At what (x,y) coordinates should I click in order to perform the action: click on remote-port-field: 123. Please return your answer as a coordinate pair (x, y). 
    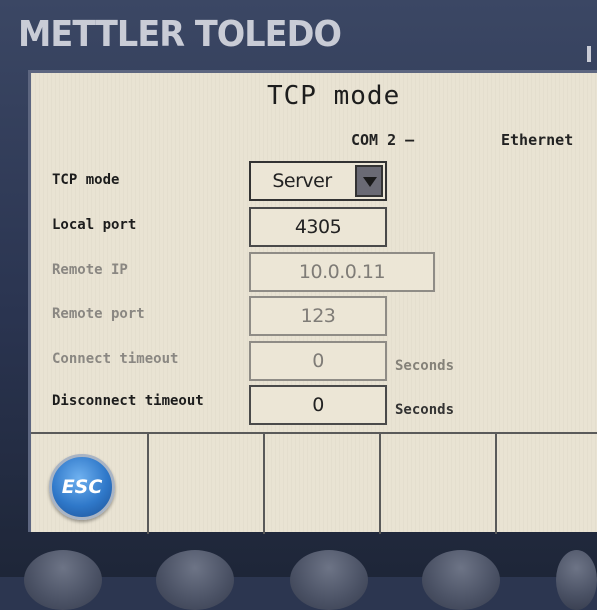
    Looking at the image, I should click on (318, 316).